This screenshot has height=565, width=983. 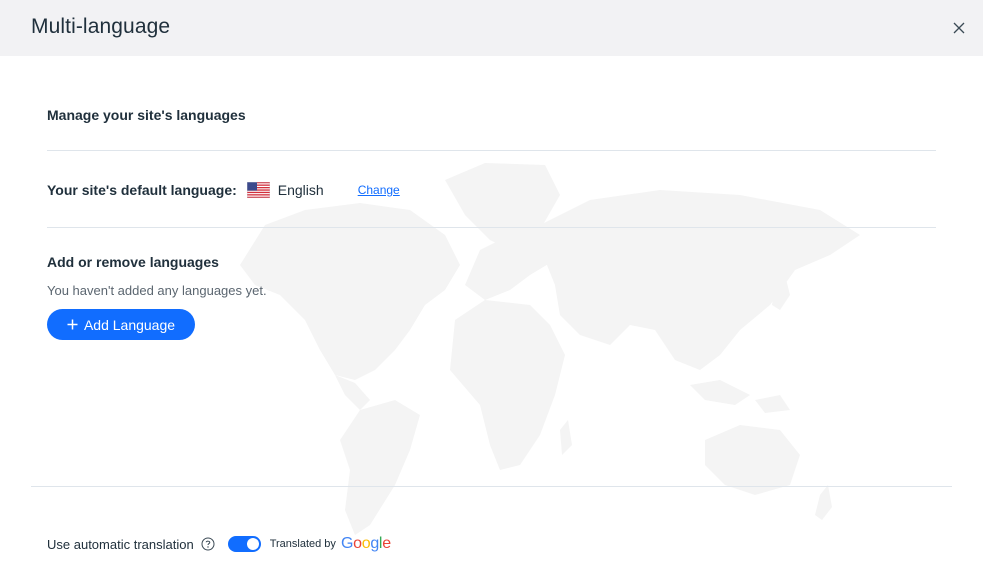 What do you see at coordinates (252, 544) in the screenshot?
I see `toggle-knob` at bounding box center [252, 544].